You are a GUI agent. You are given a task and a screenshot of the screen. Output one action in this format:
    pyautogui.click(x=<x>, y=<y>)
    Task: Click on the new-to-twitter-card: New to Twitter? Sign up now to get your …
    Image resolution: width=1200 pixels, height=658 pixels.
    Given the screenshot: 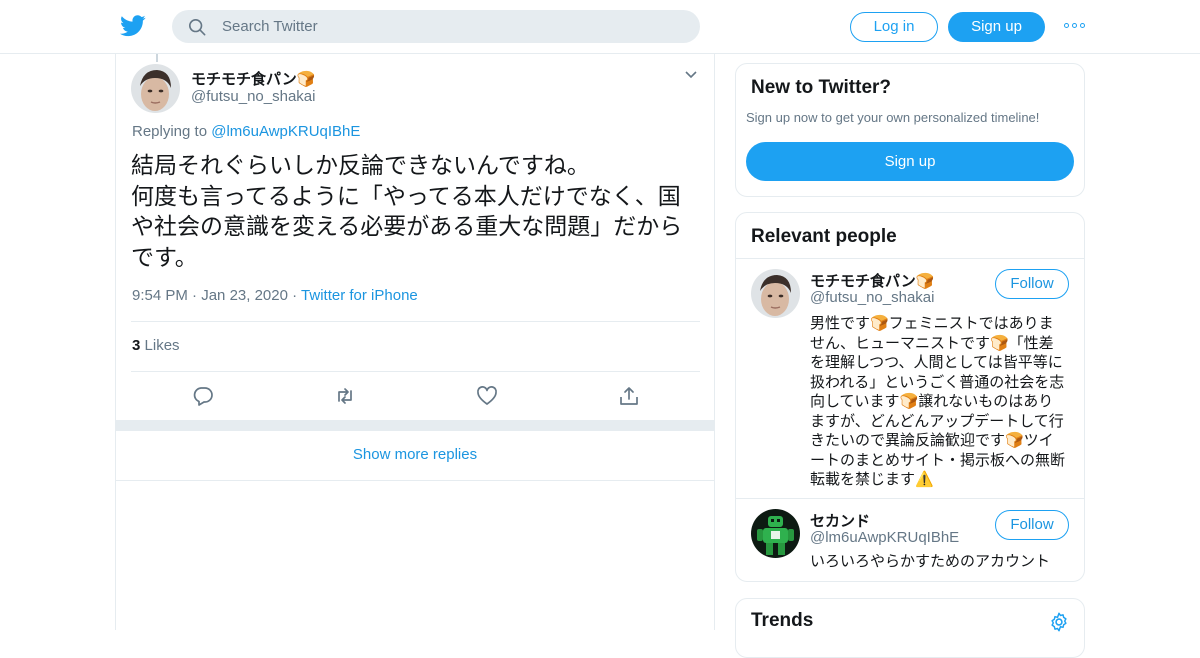 What is the action you would take?
    pyautogui.click(x=910, y=130)
    